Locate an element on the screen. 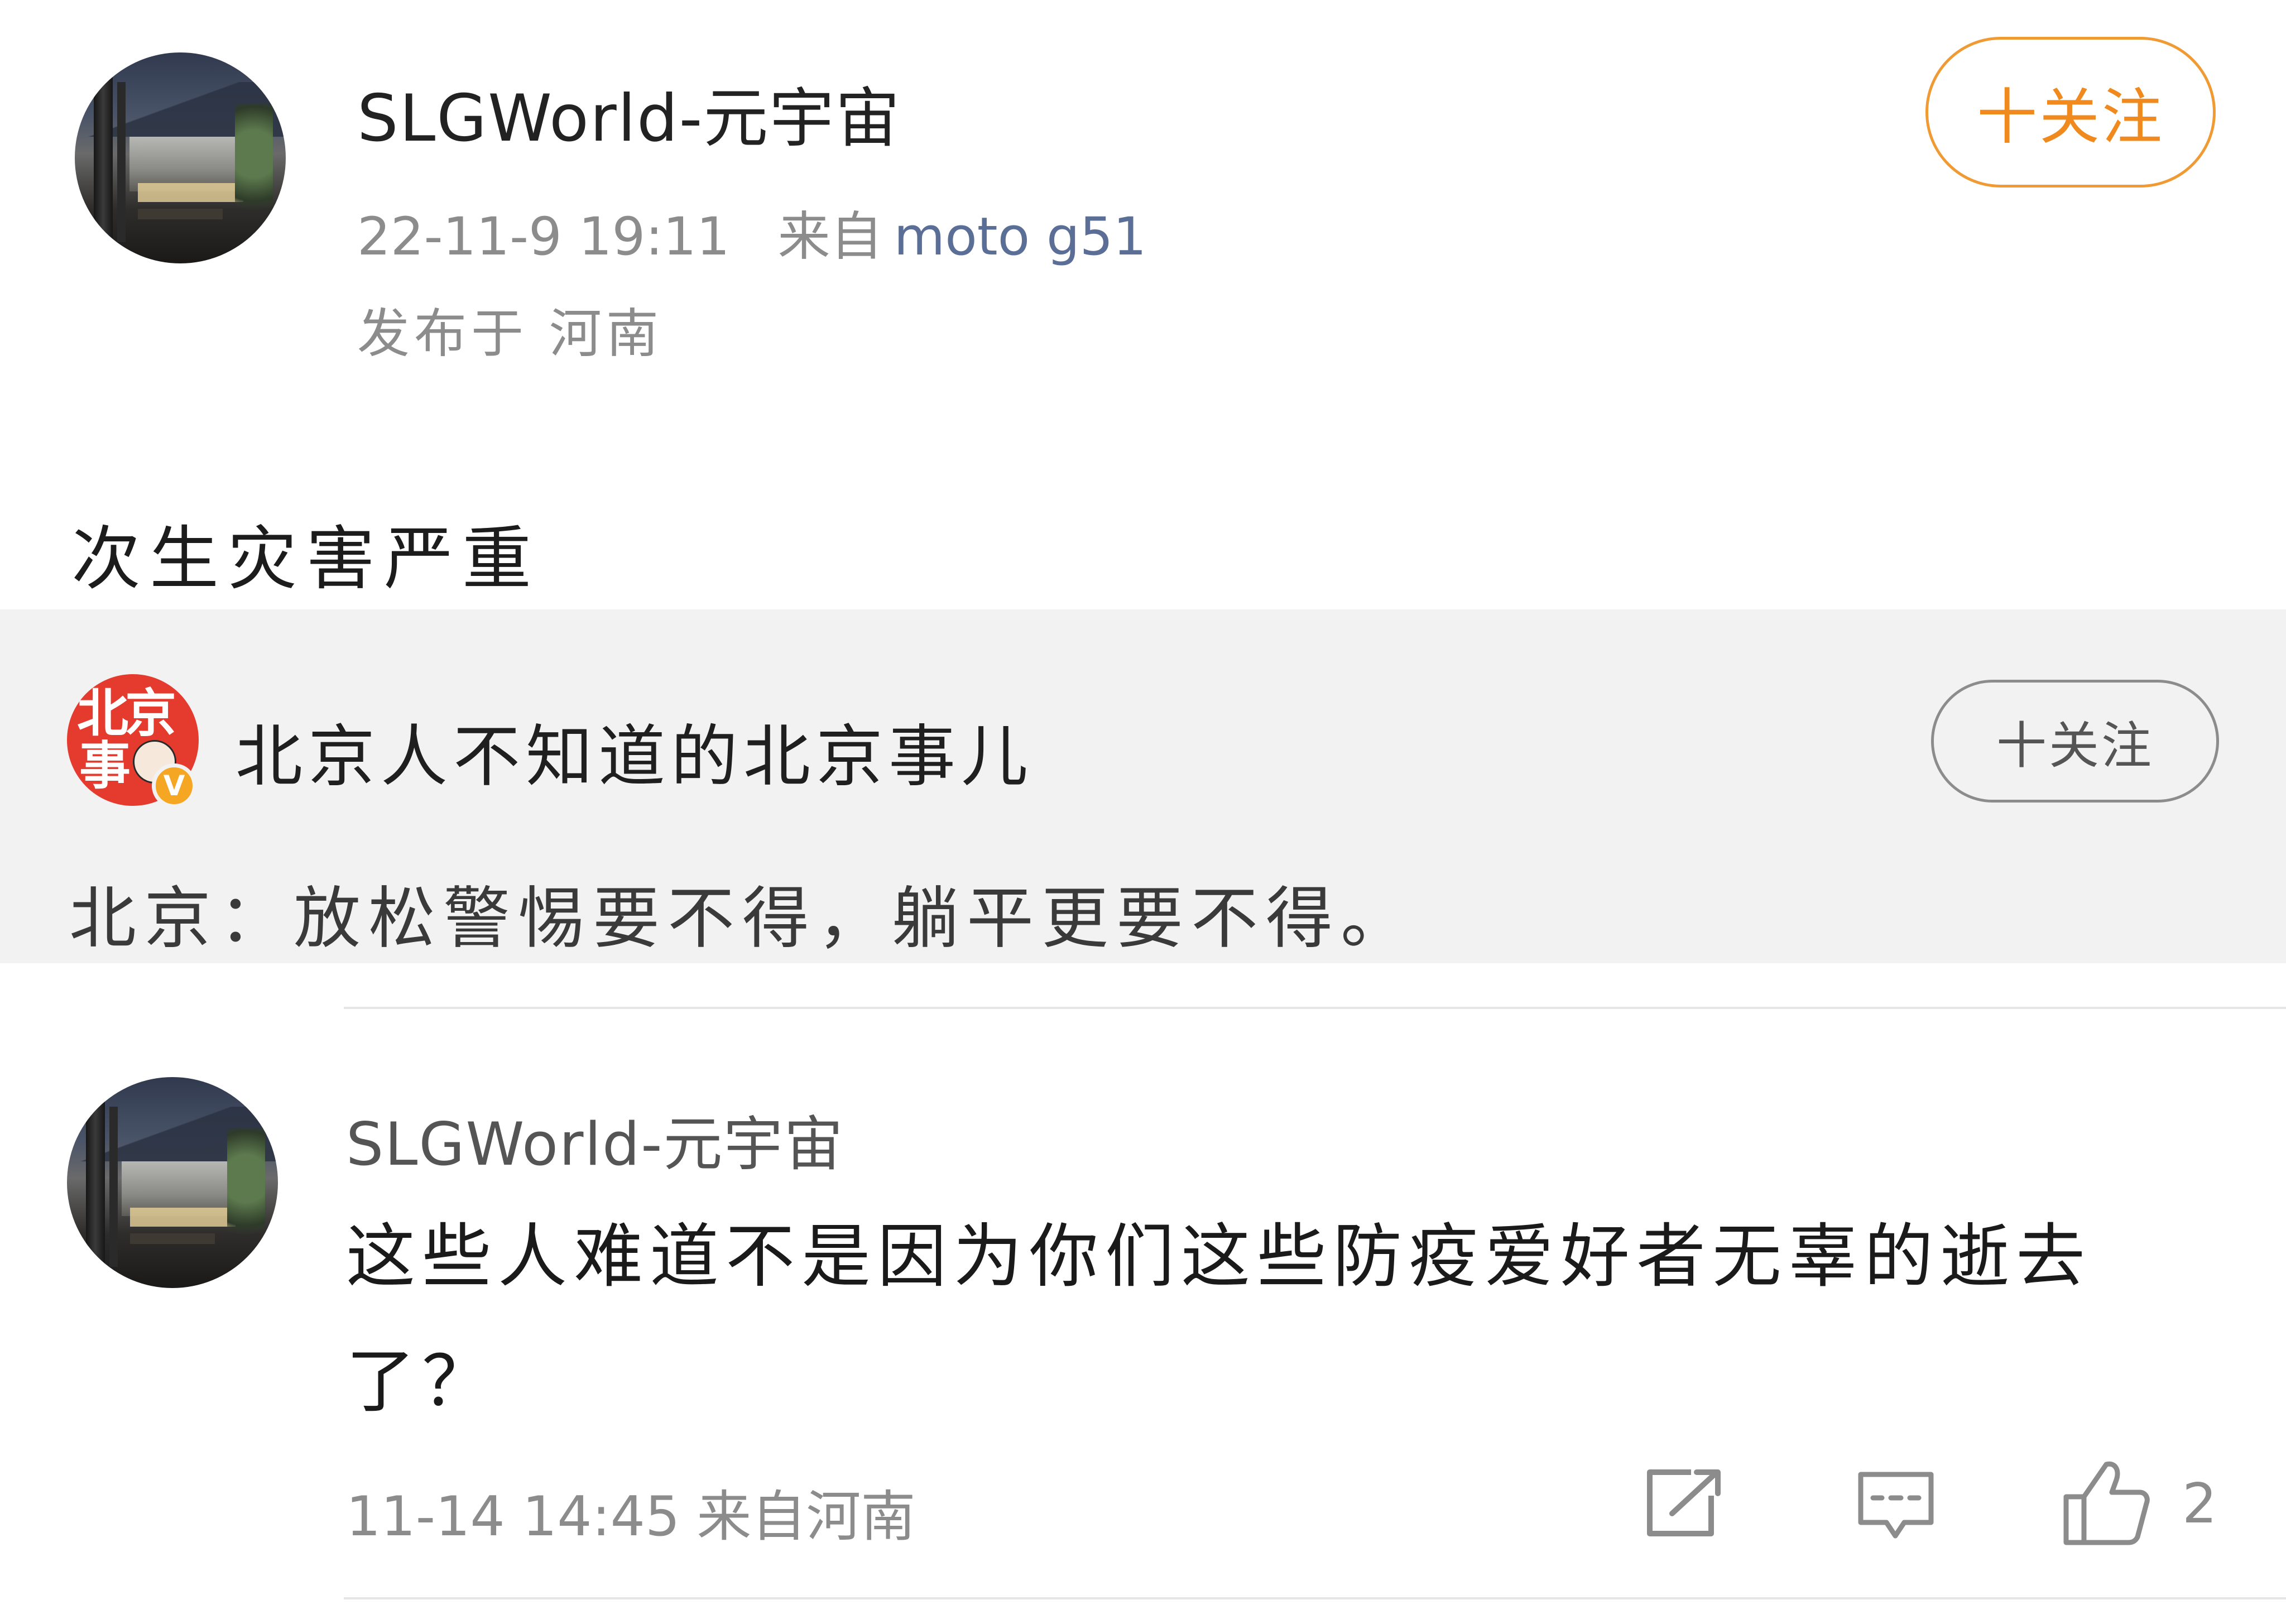 The image size is (2286, 1624). comment-meta: 11-14 14:45 来自河南 is located at coordinates (630, 1511).